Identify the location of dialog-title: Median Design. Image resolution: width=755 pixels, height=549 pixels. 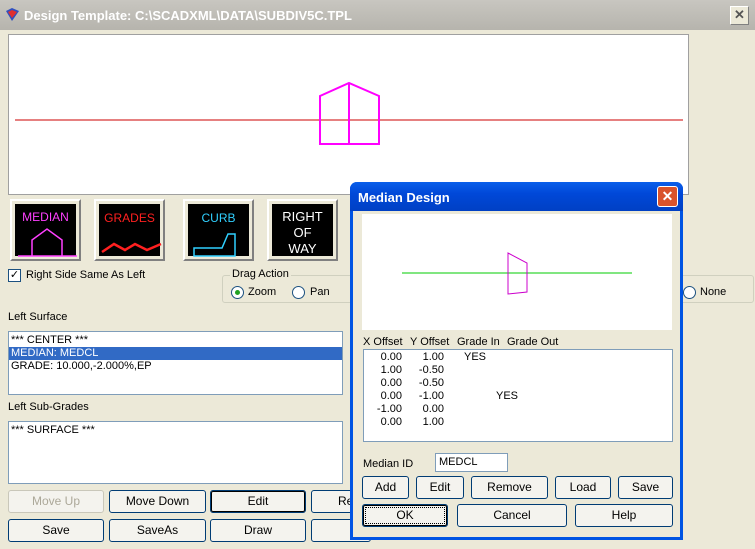
(404, 197).